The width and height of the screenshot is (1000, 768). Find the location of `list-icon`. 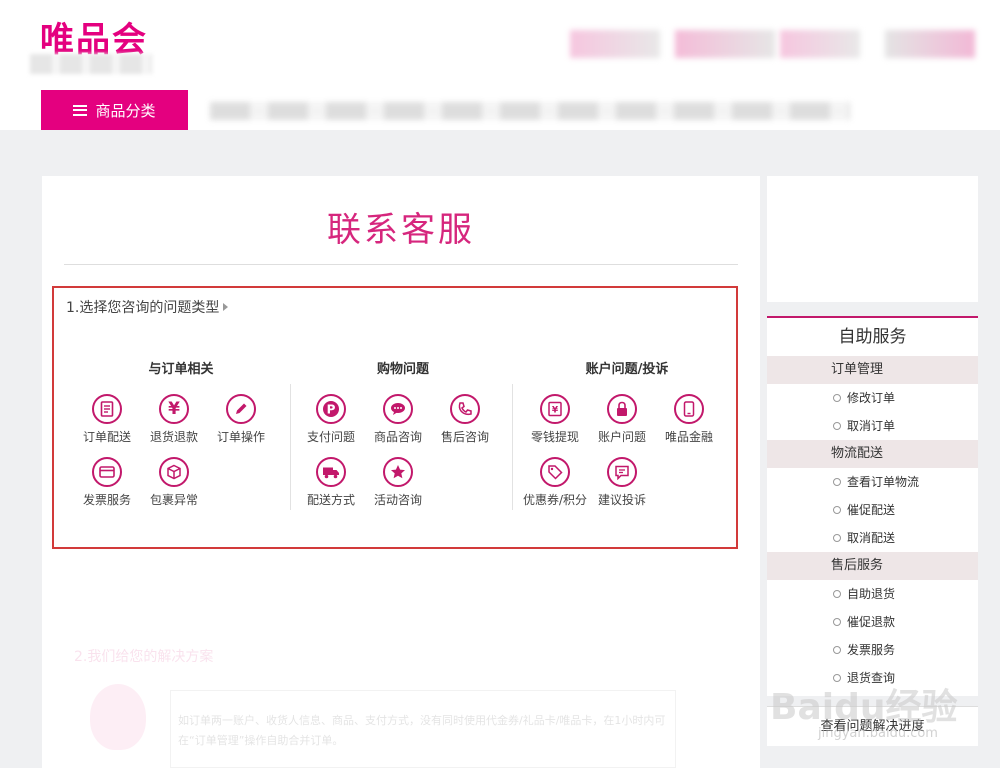

list-icon is located at coordinates (107, 409).